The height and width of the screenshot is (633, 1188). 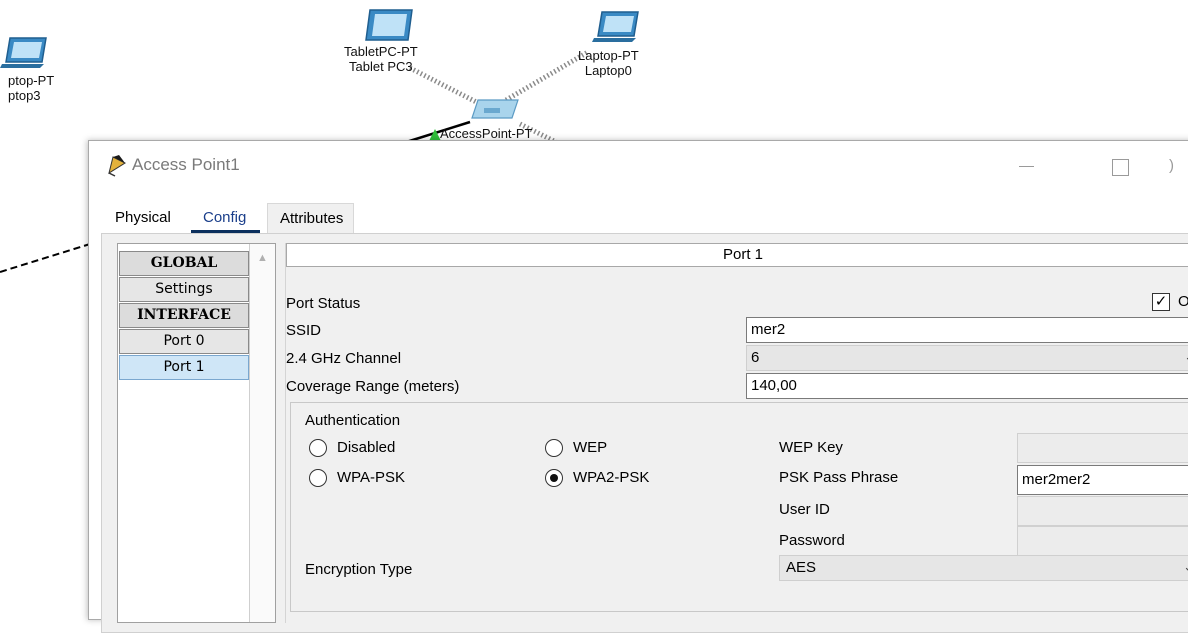 What do you see at coordinates (371, 477) in the screenshot?
I see `radio-wpa-psk-label: WPA-PSK` at bounding box center [371, 477].